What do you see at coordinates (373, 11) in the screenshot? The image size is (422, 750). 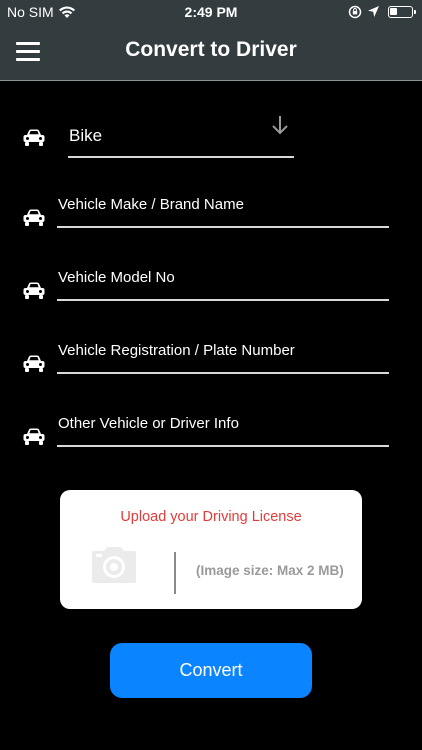 I see `location-icon` at bounding box center [373, 11].